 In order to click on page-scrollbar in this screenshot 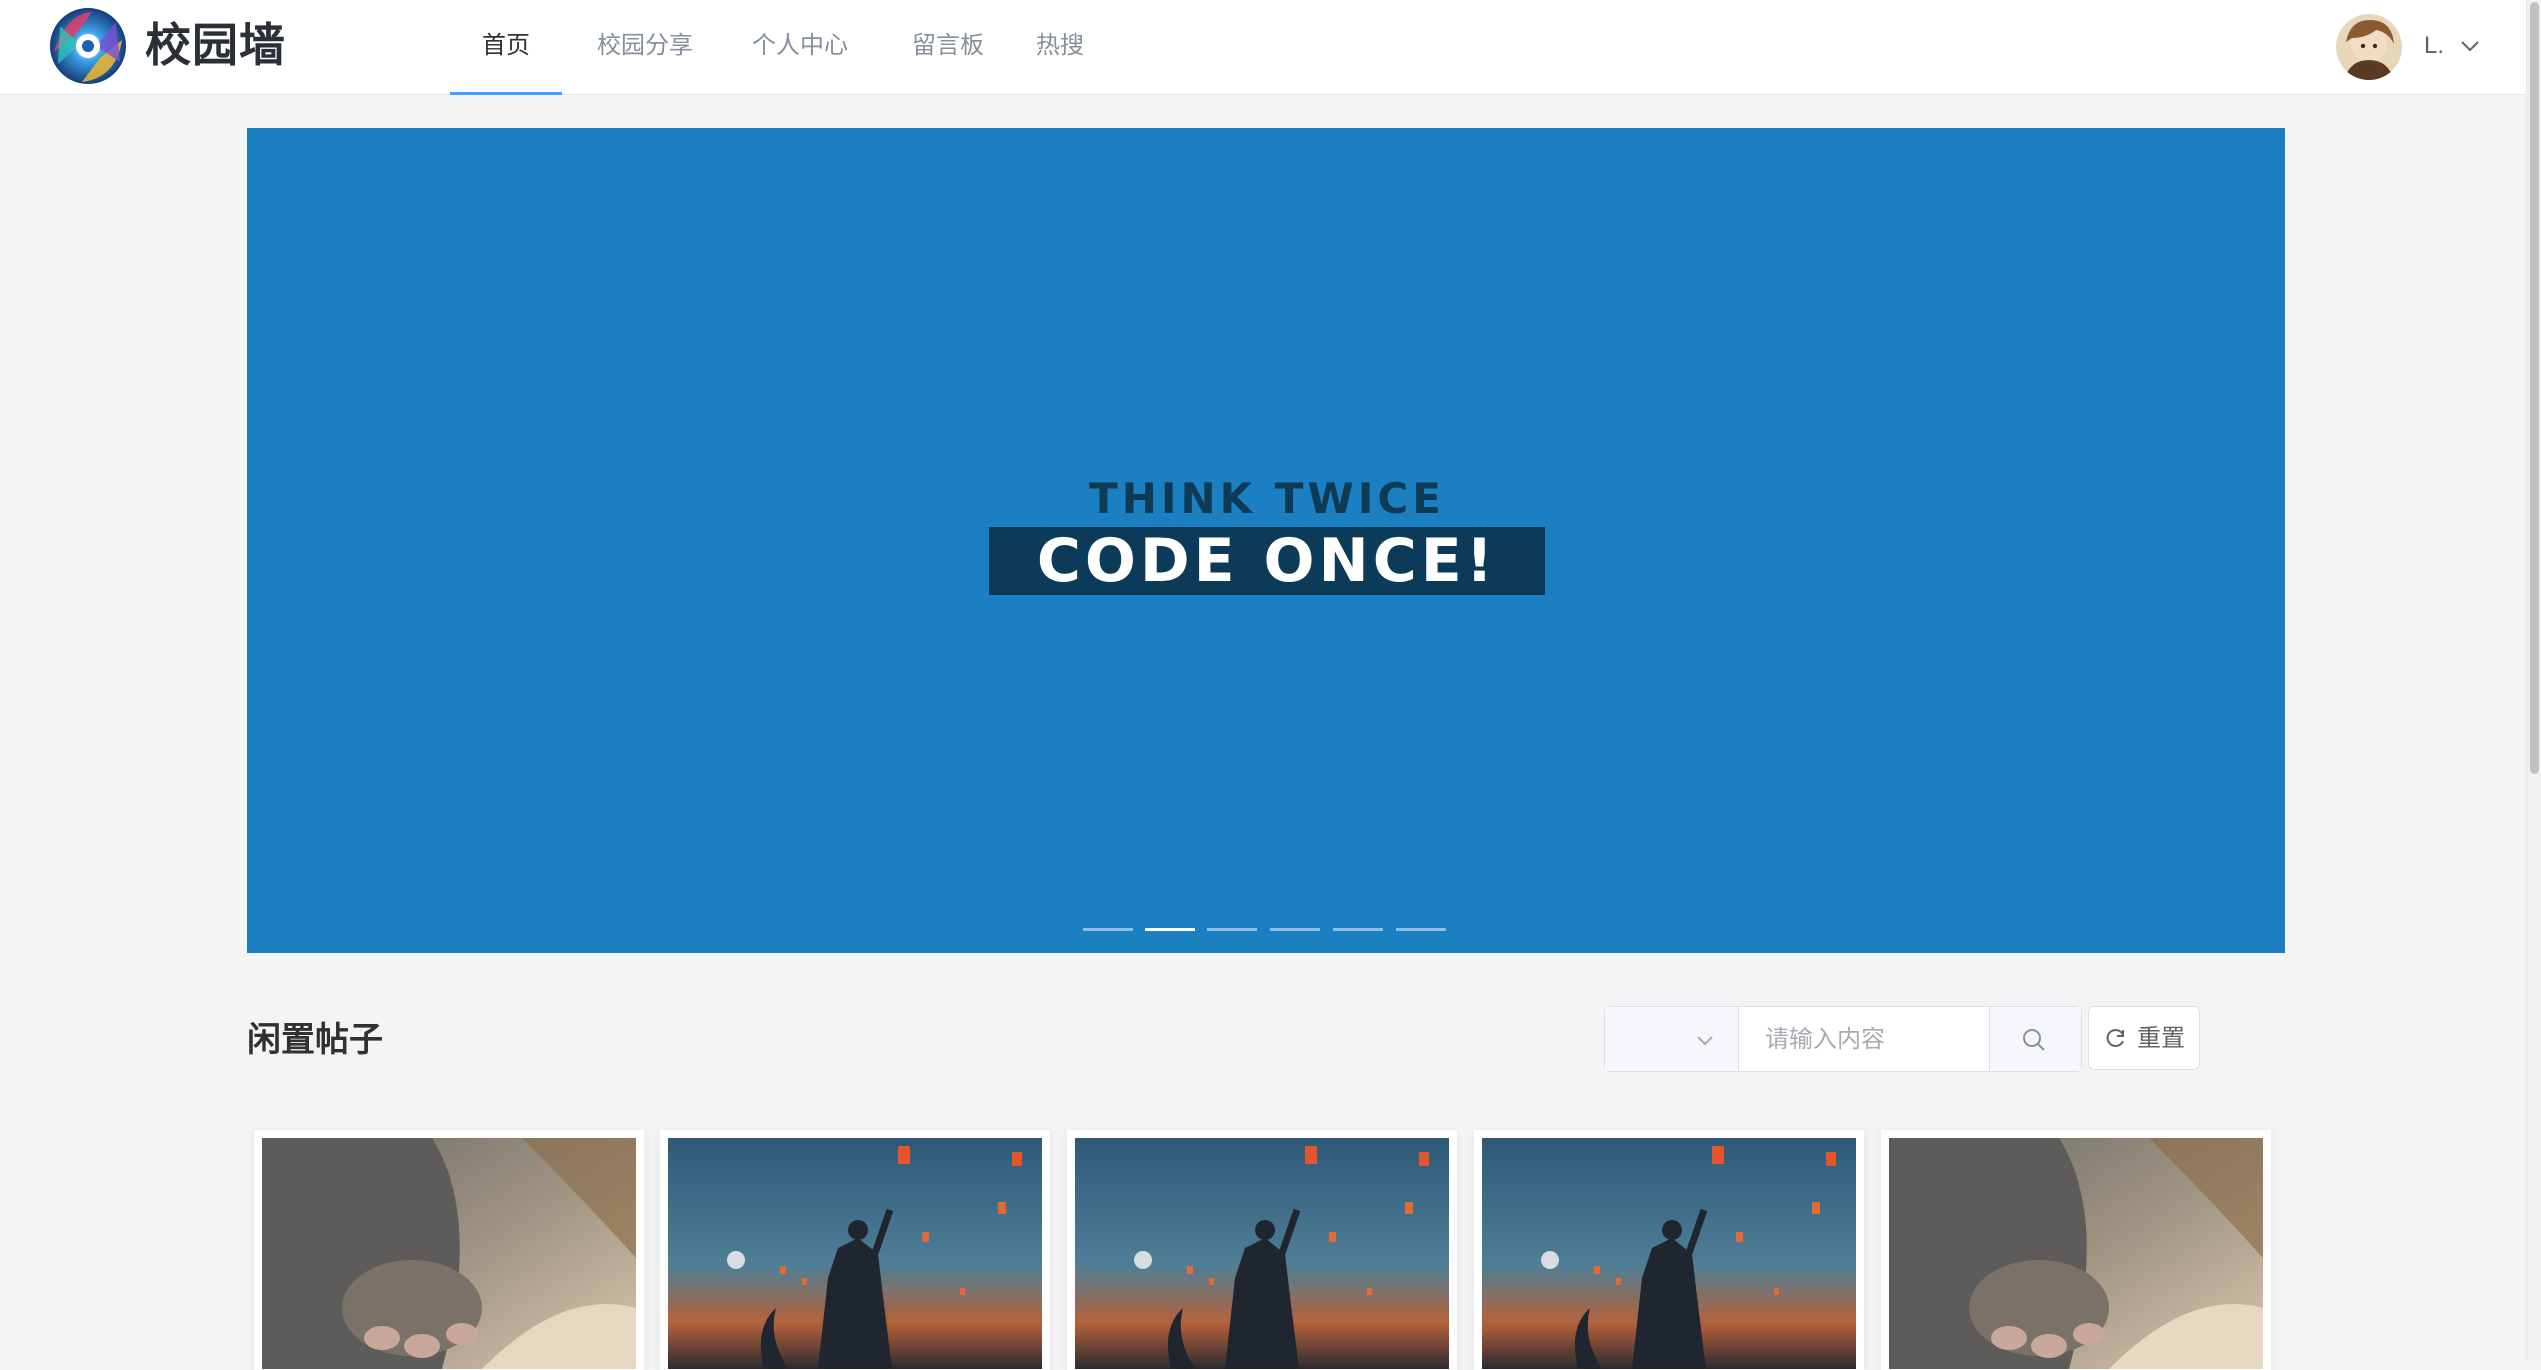, I will do `click(2533, 680)`.